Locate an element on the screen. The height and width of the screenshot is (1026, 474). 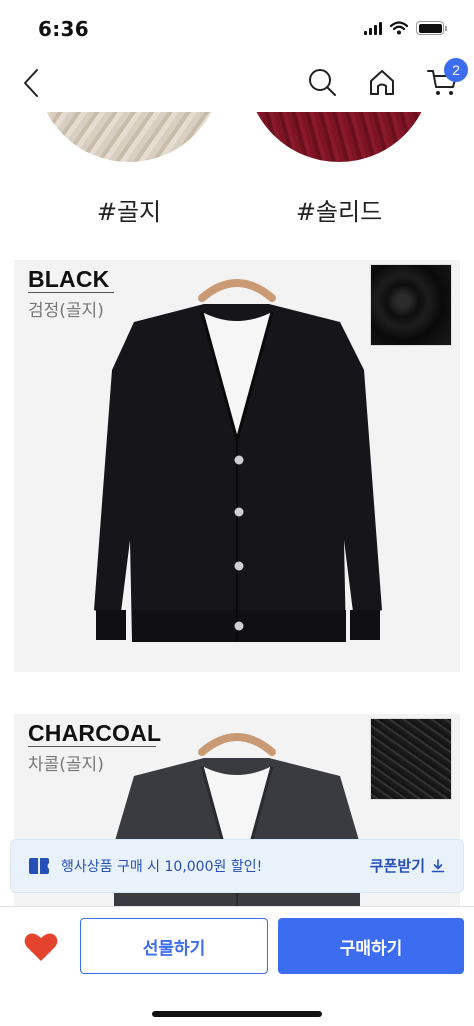
search-icon is located at coordinates (322, 82).